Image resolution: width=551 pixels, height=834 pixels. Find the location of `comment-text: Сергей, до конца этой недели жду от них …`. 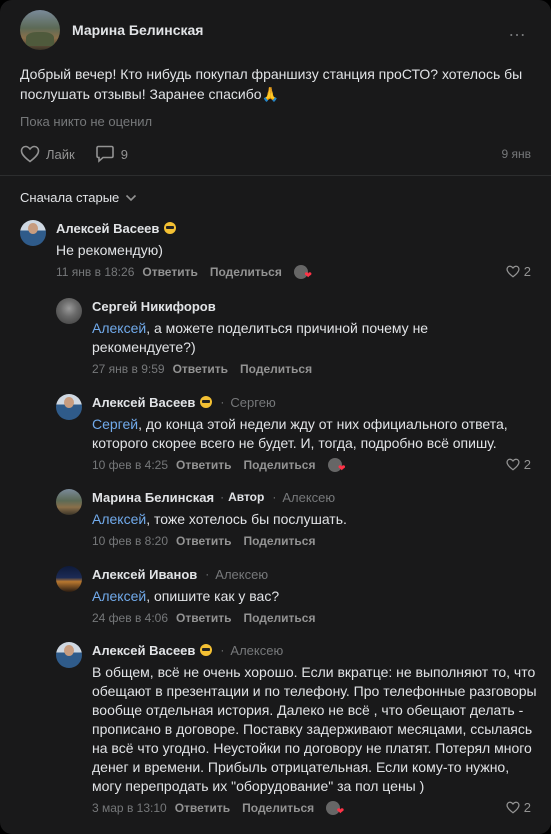

comment-text: Сергей, до конца этой недели жду от них … is located at coordinates (300, 433).